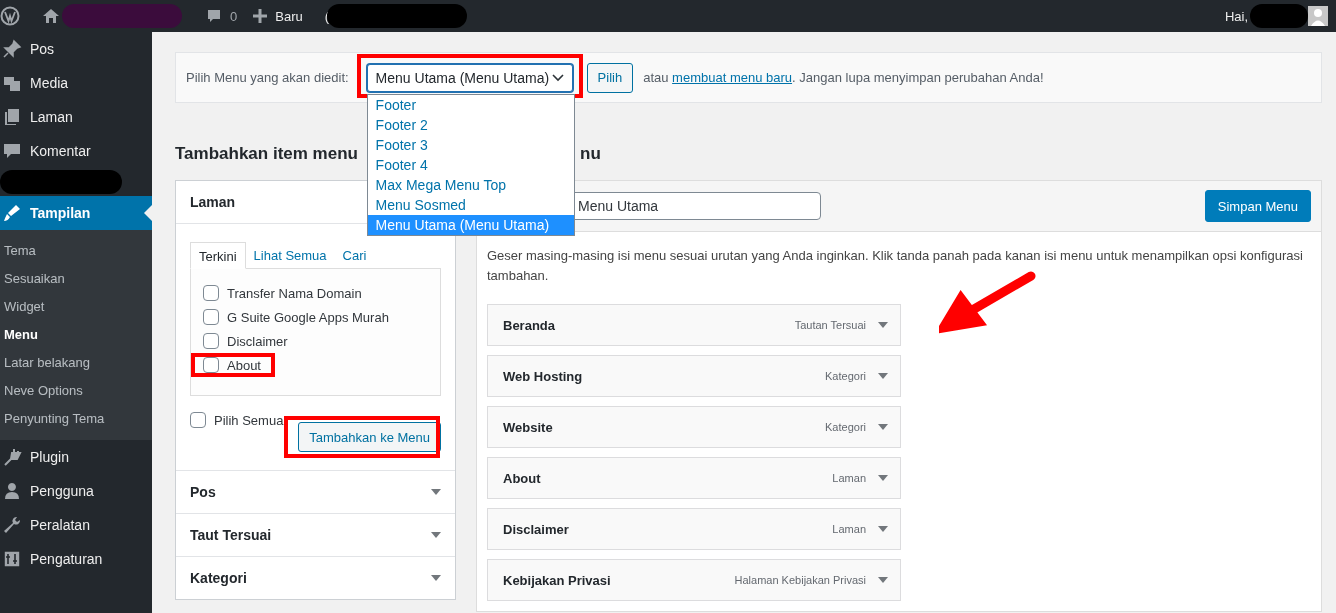  Describe the element at coordinates (76, 391) in the screenshot. I see `submenu-item: Neve Options` at that location.